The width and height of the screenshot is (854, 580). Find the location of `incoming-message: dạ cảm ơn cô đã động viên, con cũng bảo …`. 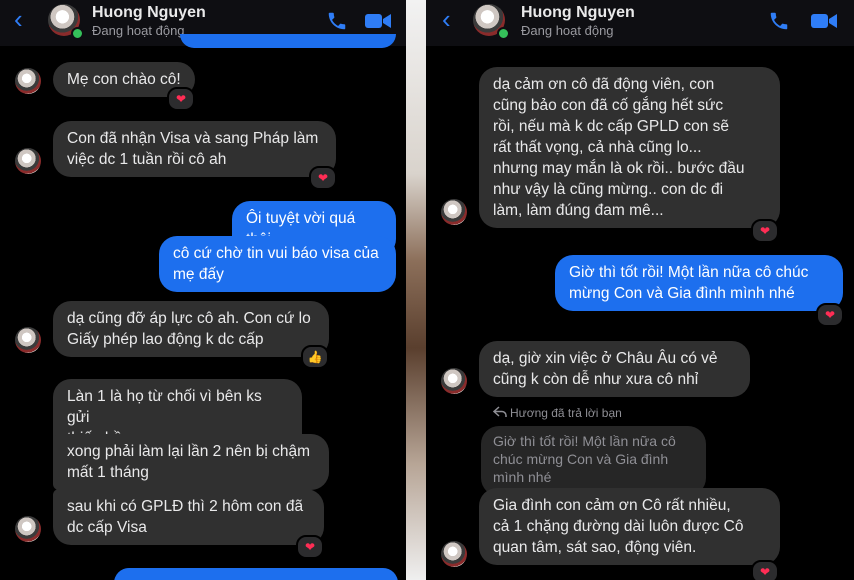

incoming-message: dạ cảm ơn cô đã động viên, con cũng bảo … is located at coordinates (629, 147).